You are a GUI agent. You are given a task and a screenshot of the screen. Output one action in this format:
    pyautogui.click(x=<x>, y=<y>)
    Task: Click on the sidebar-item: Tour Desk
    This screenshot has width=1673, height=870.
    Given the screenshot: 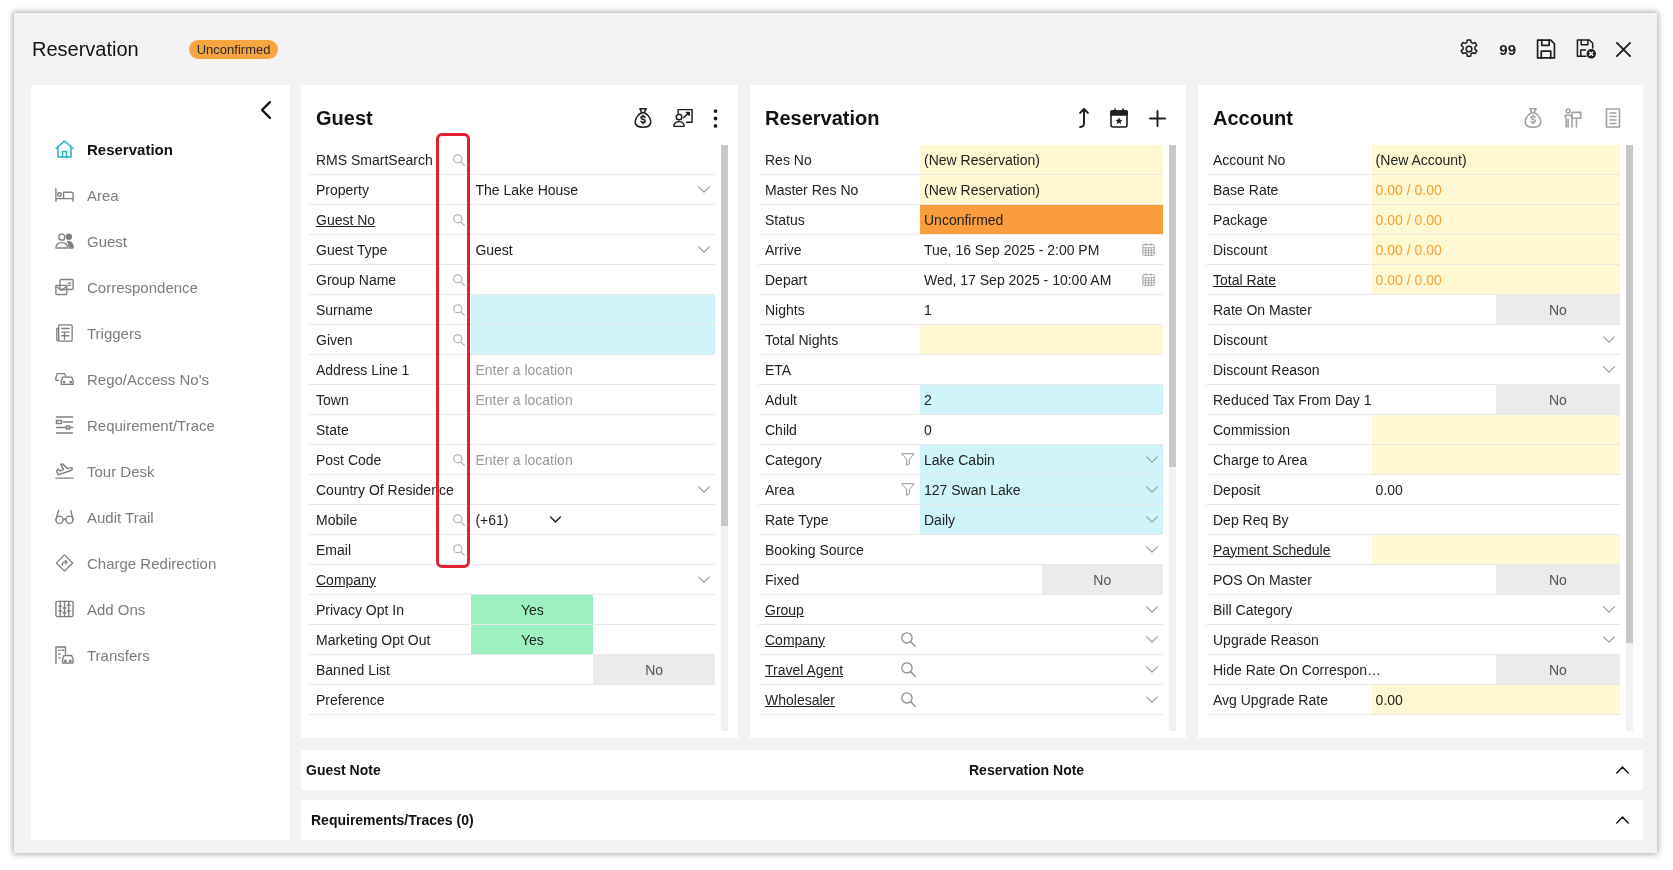 What is the action you would take?
    pyautogui.click(x=160, y=471)
    